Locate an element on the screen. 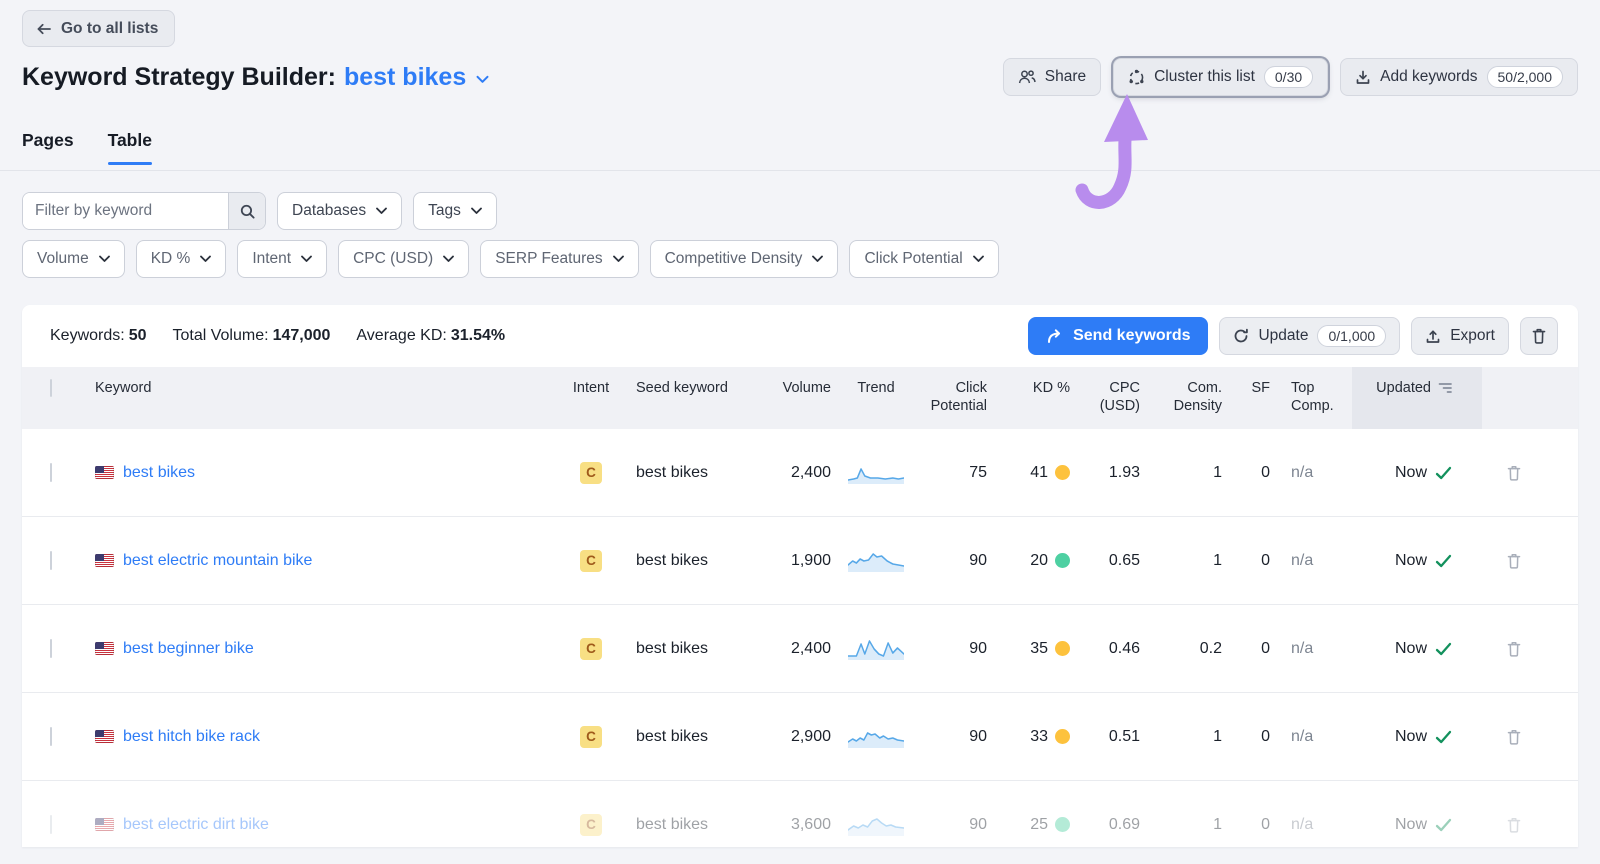  delete-list-button is located at coordinates (1539, 336).